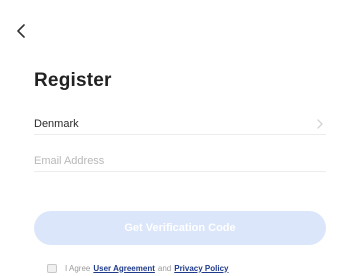  I want to click on chevron-left-icon, so click(21, 33).